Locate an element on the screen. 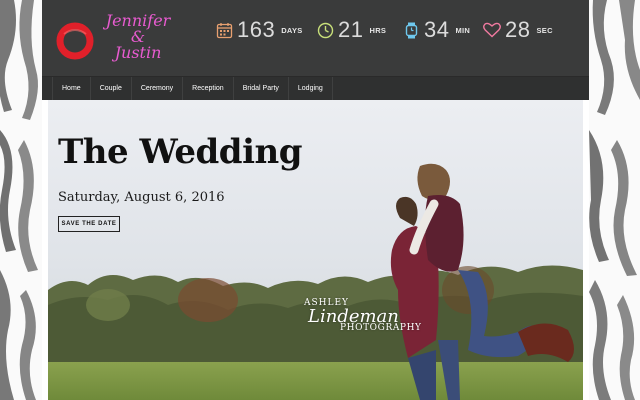 This screenshot has height=400, width=640. days-label: DAYS is located at coordinates (292, 30).